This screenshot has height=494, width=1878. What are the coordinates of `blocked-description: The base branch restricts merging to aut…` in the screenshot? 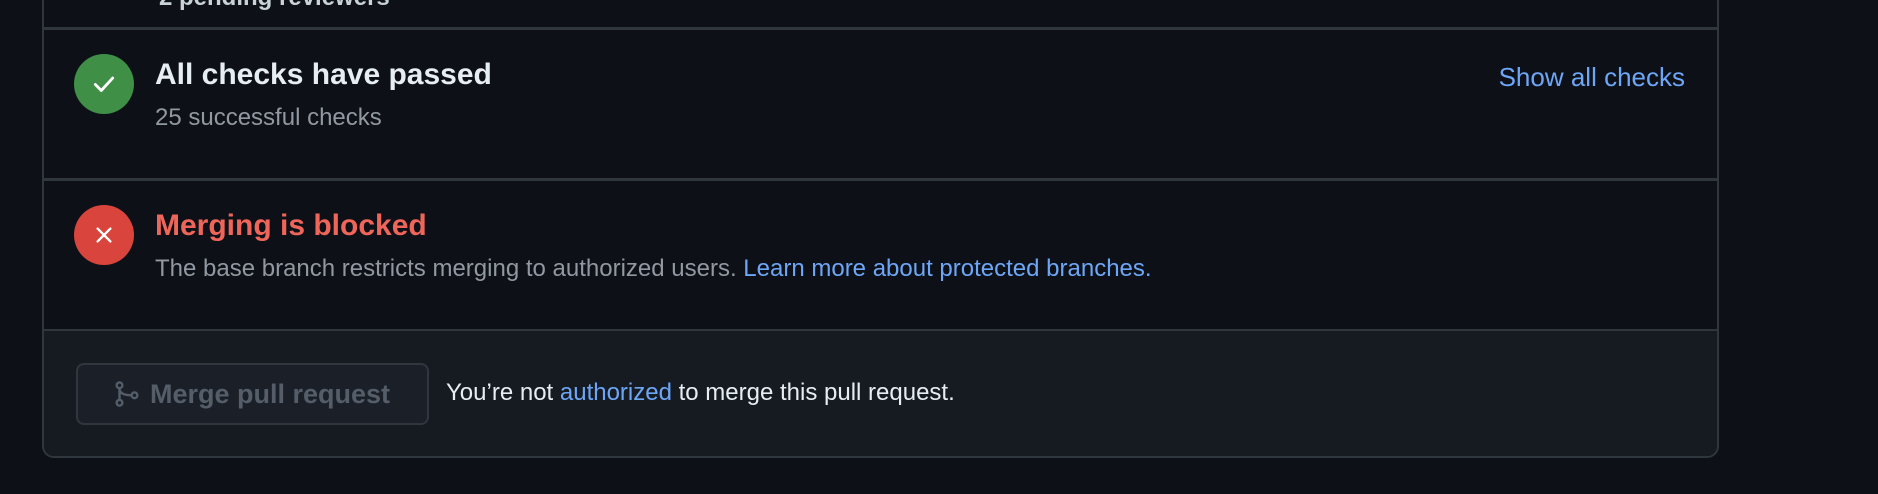 It's located at (446, 268).